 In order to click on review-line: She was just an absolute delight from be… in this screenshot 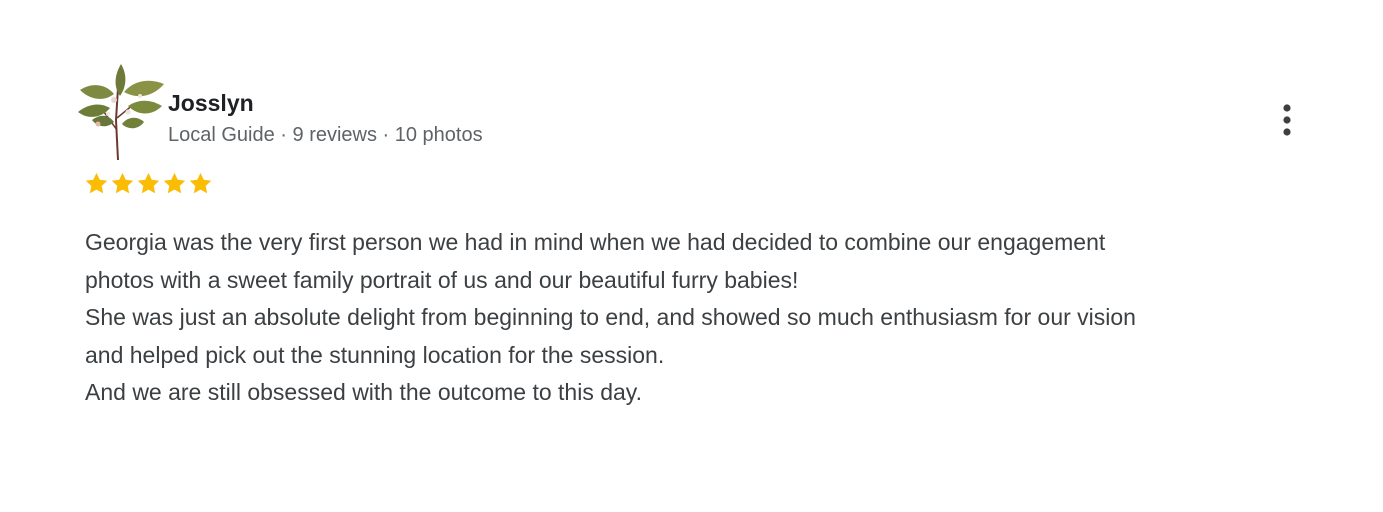, I will do `click(610, 317)`.